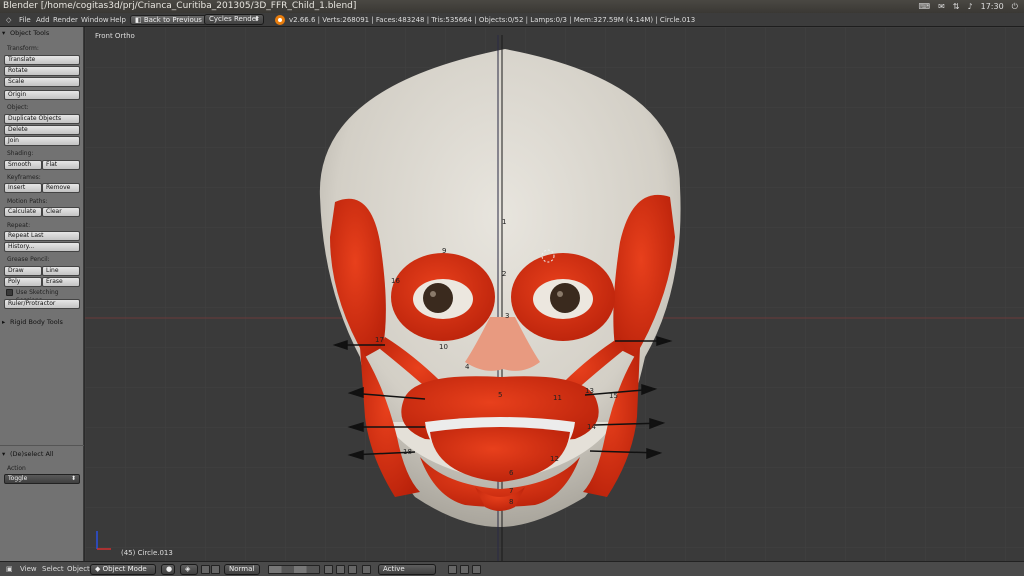 The height and width of the screenshot is (576, 1024). I want to click on ruler-protractor-button: Ruler/Protractor, so click(42, 304).